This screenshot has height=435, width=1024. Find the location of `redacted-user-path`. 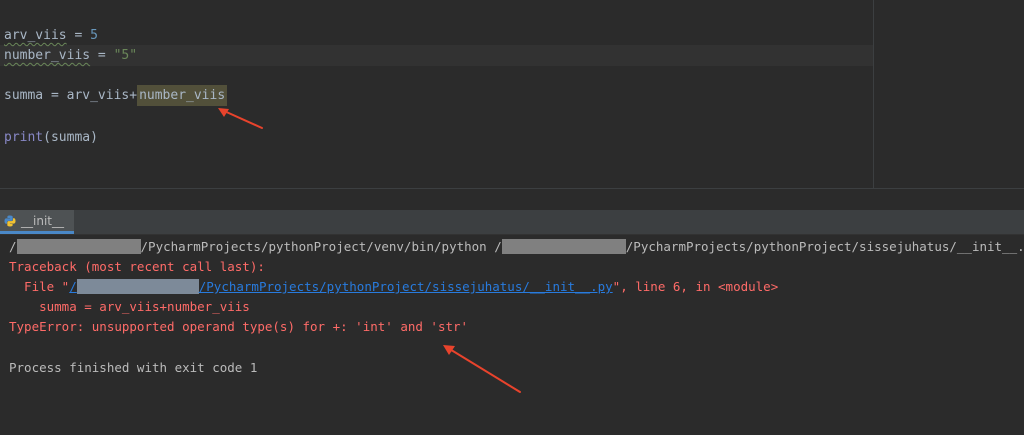

redacted-user-path is located at coordinates (78, 246).